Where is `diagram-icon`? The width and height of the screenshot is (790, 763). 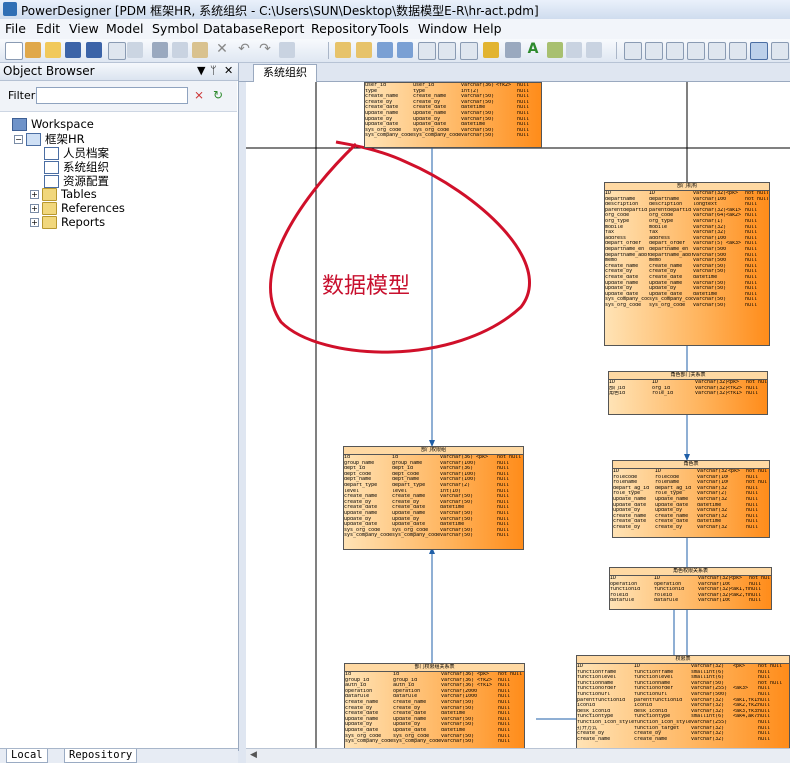 diagram-icon is located at coordinates (364, 50).